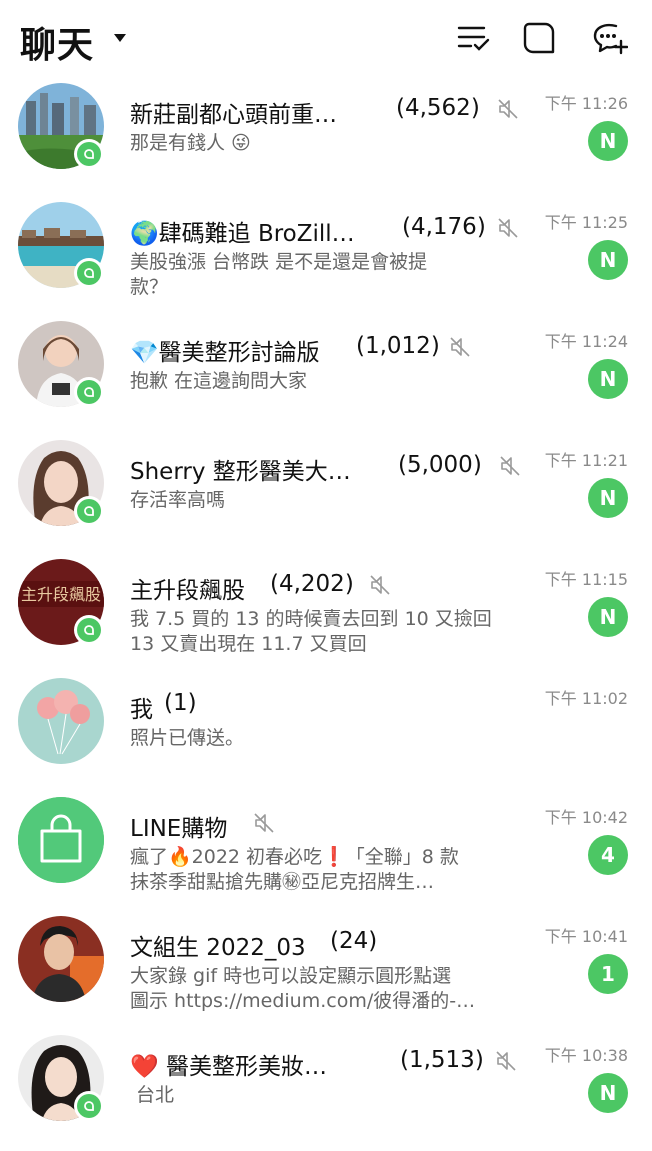 This screenshot has width=652, height=1151. What do you see at coordinates (294, 857) in the screenshot?
I see `last-message: 瘋了🔥2022 初春必吃❗「全聯」8 款` at bounding box center [294, 857].